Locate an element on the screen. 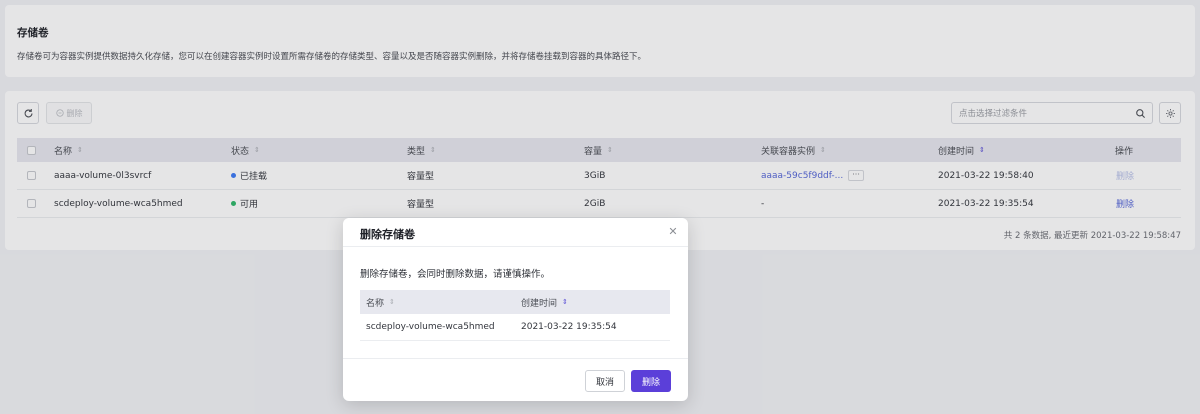 Image resolution: width=1200 pixels, height=414 pixels. dialog-created-time: 2021-03-22 19:35:54 is located at coordinates (569, 327).